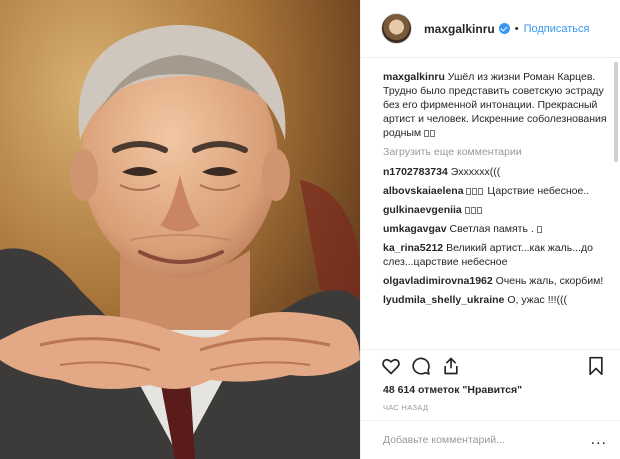 Image resolution: width=620 pixels, height=459 pixels. What do you see at coordinates (413, 248) in the screenshot?
I see `comment-username: ka_rina5212` at bounding box center [413, 248].